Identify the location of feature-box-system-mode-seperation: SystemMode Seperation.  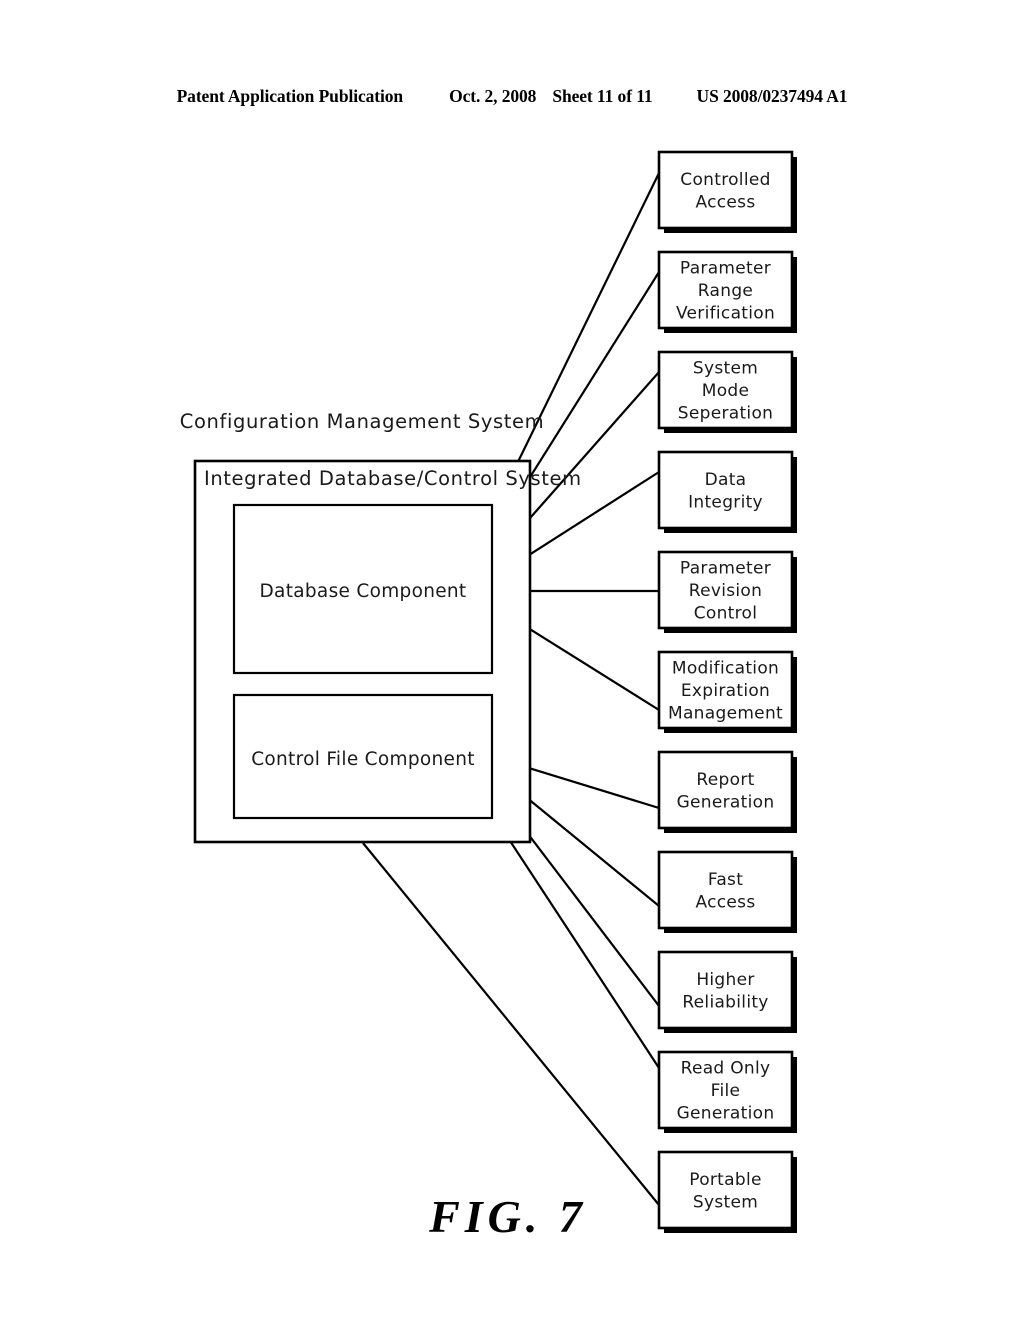
(727, 391).